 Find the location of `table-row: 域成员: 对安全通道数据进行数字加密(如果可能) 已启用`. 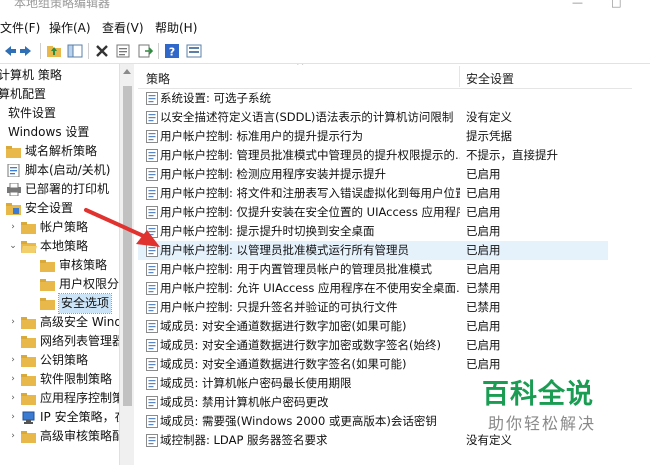

table-row: 域成员: 对安全通道数据进行数字加密(如果可能) 已启用 is located at coordinates (373, 326).